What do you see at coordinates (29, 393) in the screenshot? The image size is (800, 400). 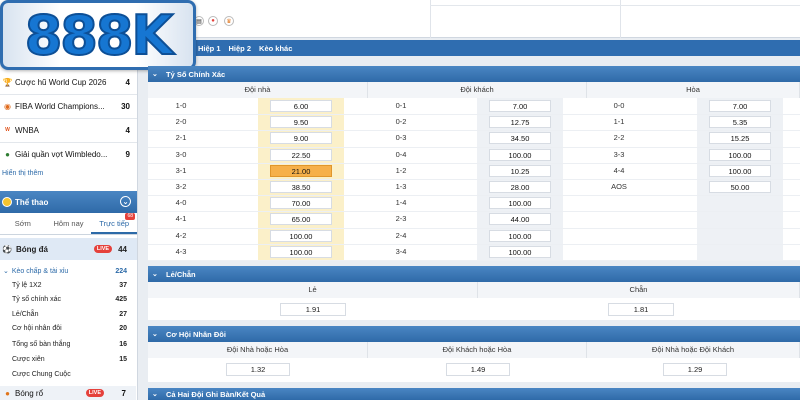 I see `sport-label: Bóng rổ` at bounding box center [29, 393].